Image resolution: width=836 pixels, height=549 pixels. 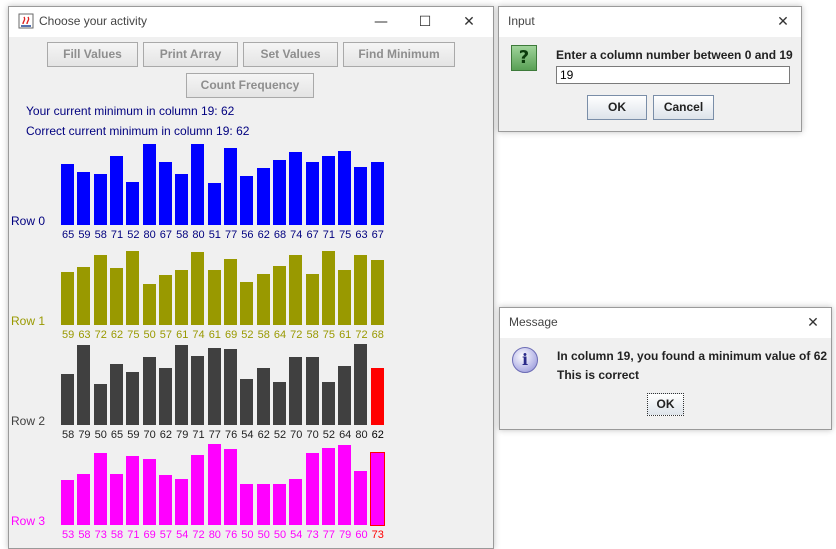 I want to click on maximize-icon: ☐, so click(x=425, y=22).